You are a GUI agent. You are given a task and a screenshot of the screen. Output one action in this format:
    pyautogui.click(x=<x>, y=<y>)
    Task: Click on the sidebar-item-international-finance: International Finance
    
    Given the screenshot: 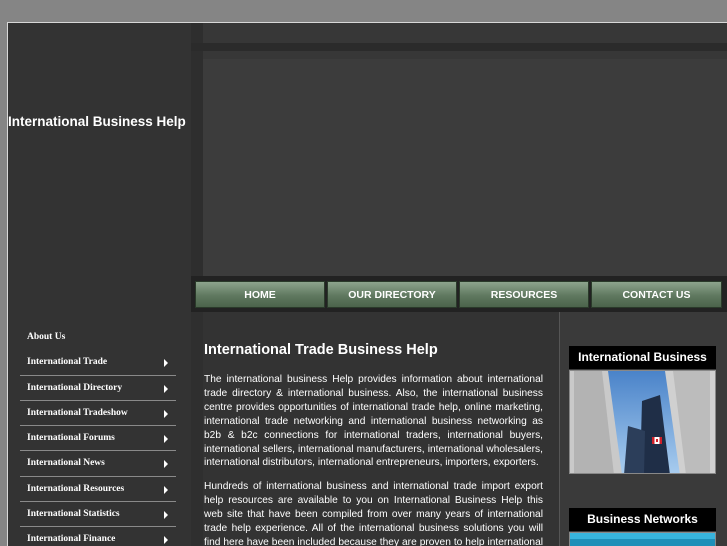 What is the action you would take?
    pyautogui.click(x=98, y=536)
    